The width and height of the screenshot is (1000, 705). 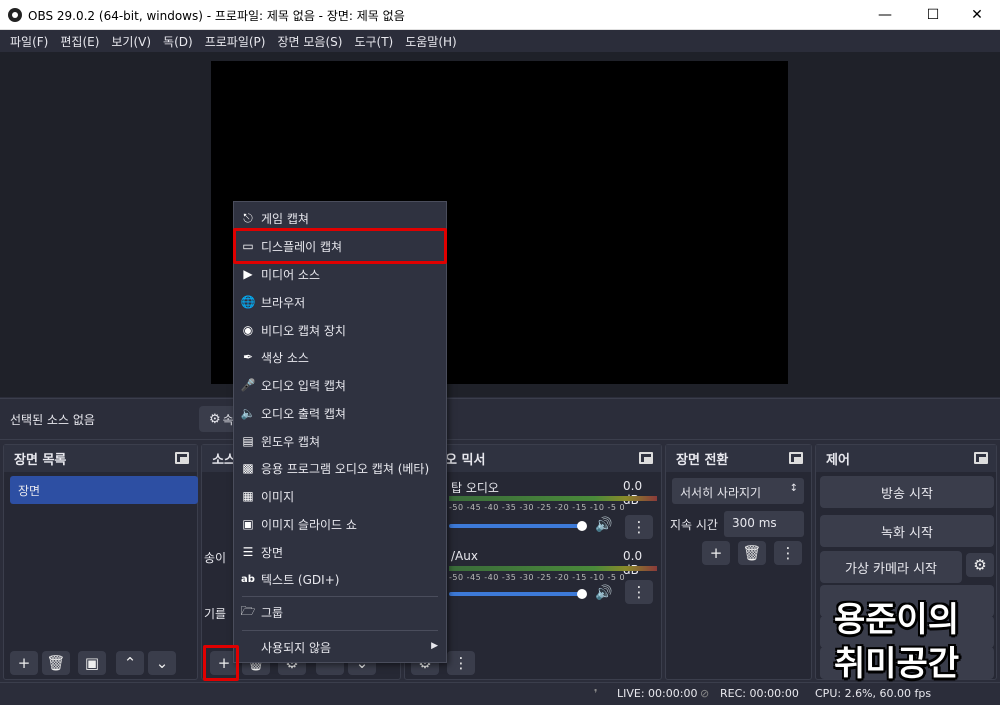 I want to click on transition-type: 서서히 사라지기, so click(x=721, y=493).